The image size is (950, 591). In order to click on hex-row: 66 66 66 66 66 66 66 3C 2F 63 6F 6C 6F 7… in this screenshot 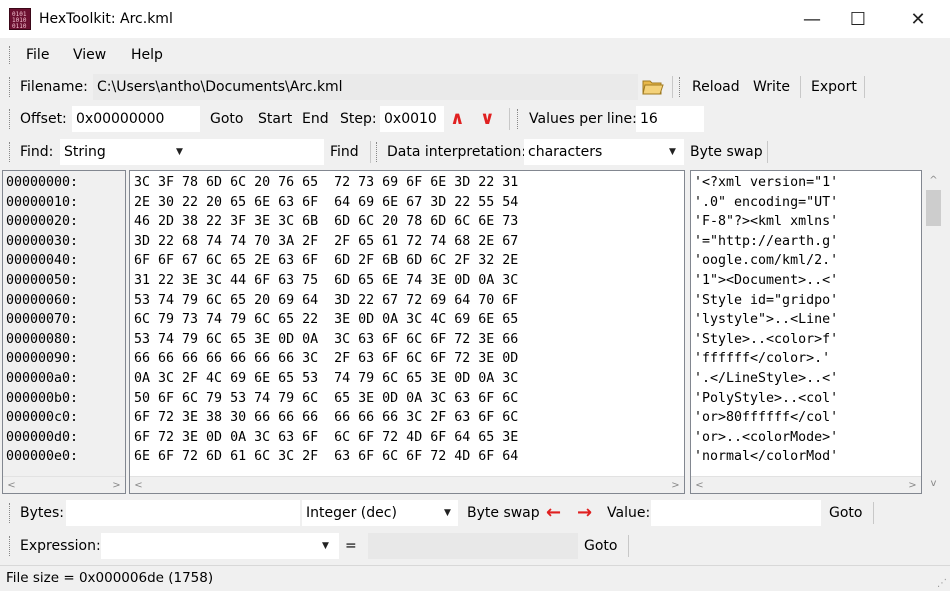, I will do `click(326, 359)`.